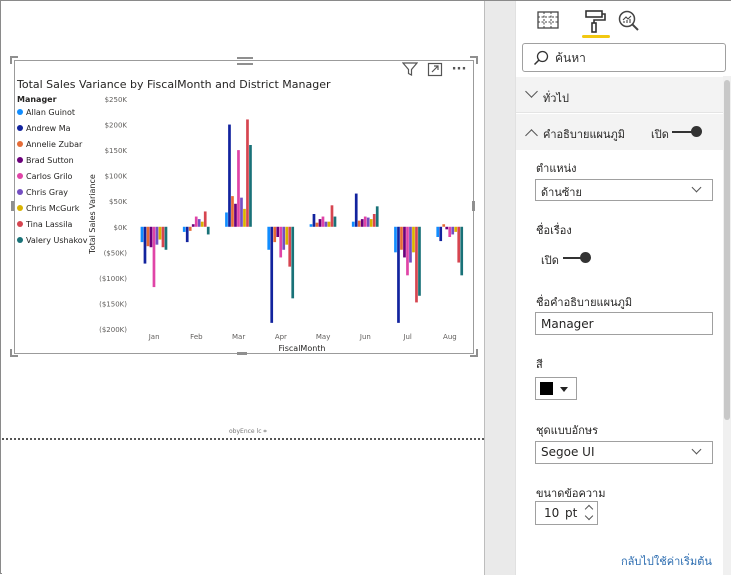 The image size is (731, 575). I want to click on legend-item: Andrew Ma, so click(44, 129).